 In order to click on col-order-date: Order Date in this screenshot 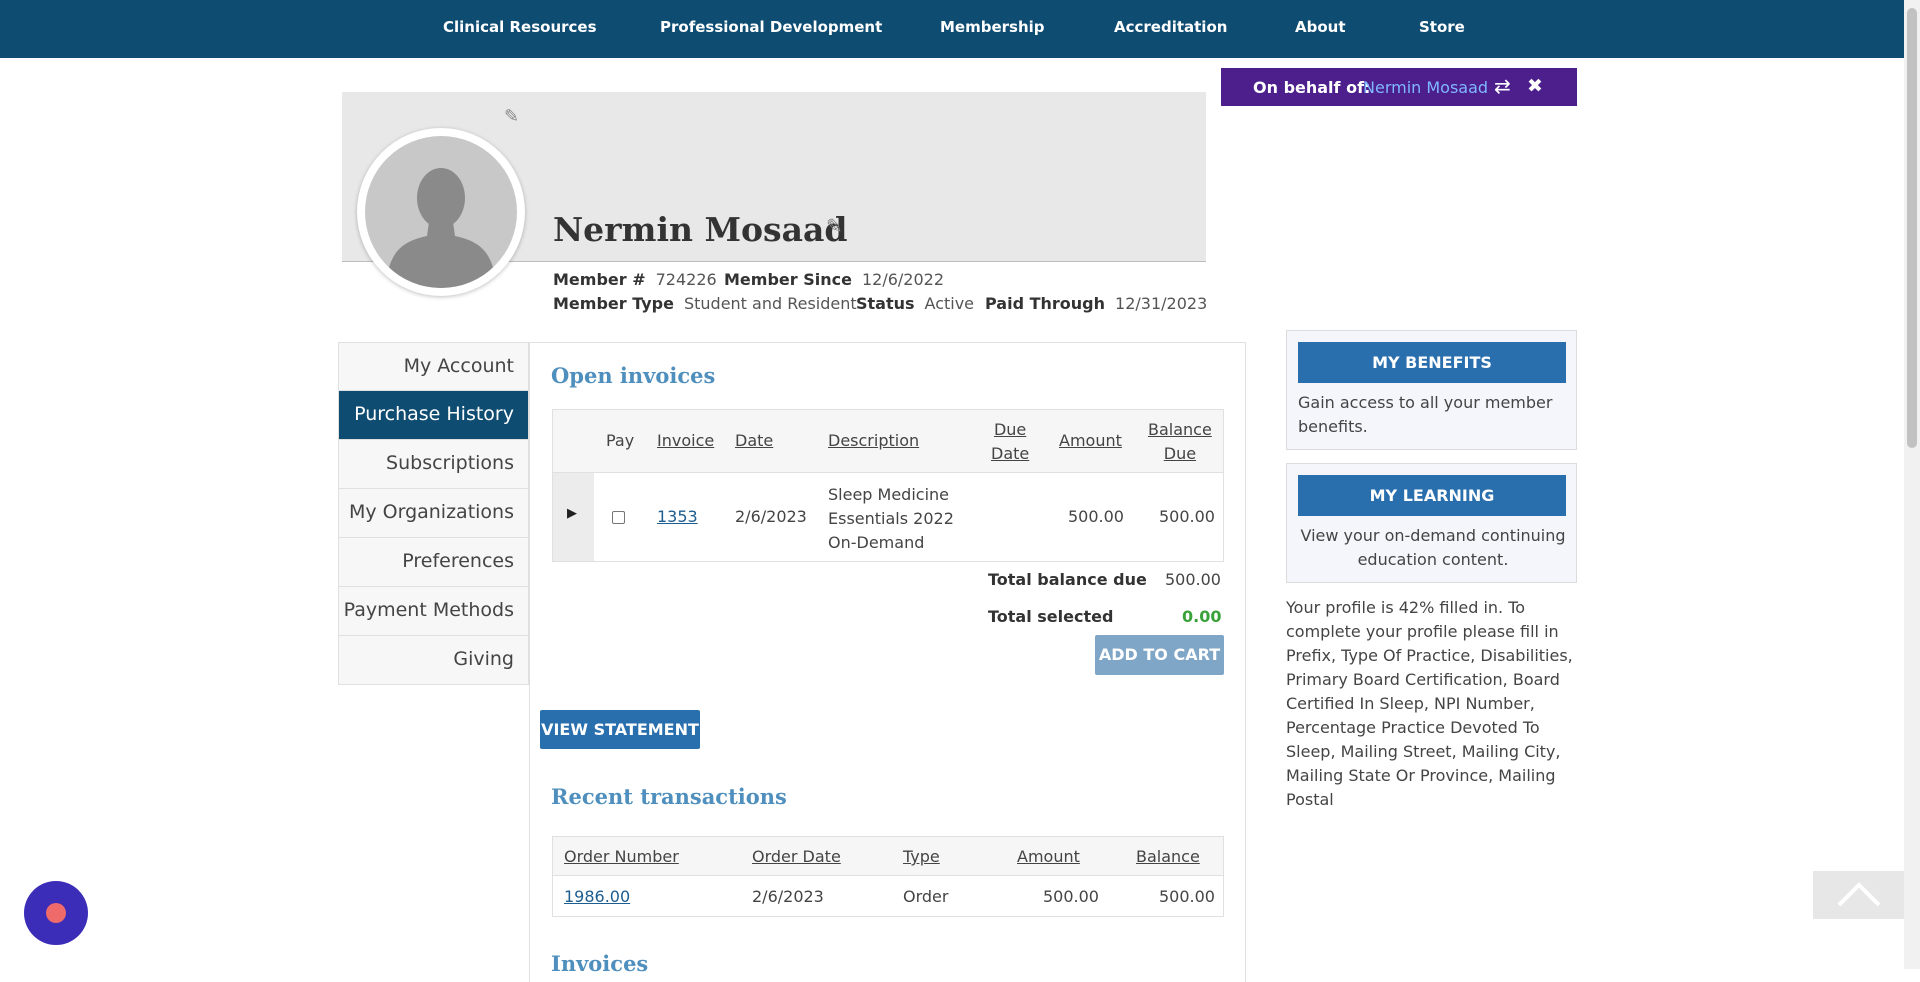, I will do `click(796, 856)`.